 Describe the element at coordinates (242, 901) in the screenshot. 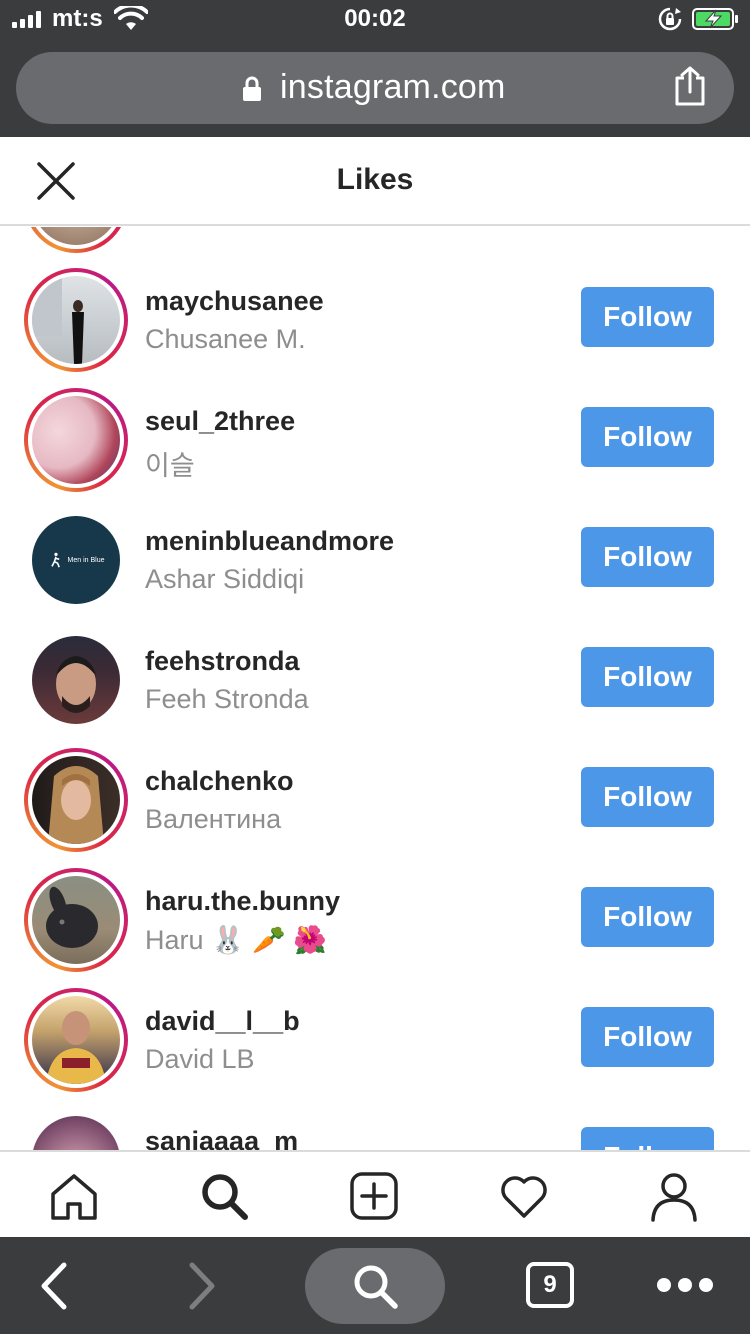

I see `username: haru.the.bunny` at that location.